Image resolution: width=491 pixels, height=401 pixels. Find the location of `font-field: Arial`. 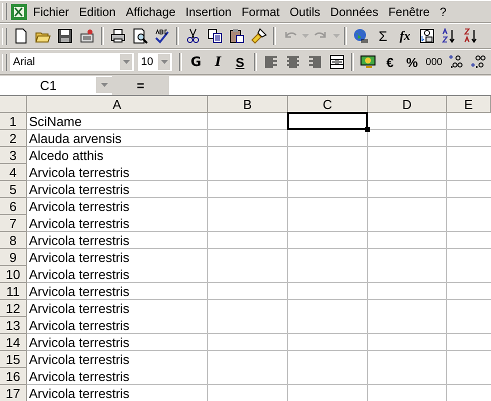

font-field: Arial is located at coordinates (72, 62).